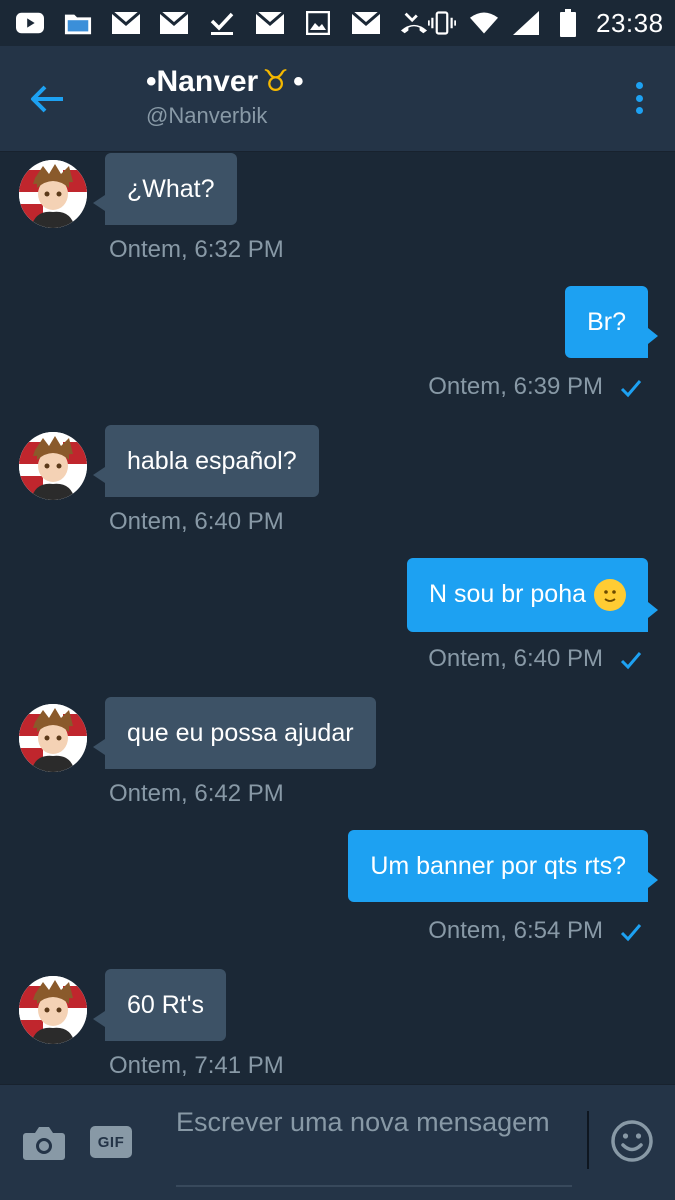  What do you see at coordinates (30, 23) in the screenshot?
I see `youtube-icon` at bounding box center [30, 23].